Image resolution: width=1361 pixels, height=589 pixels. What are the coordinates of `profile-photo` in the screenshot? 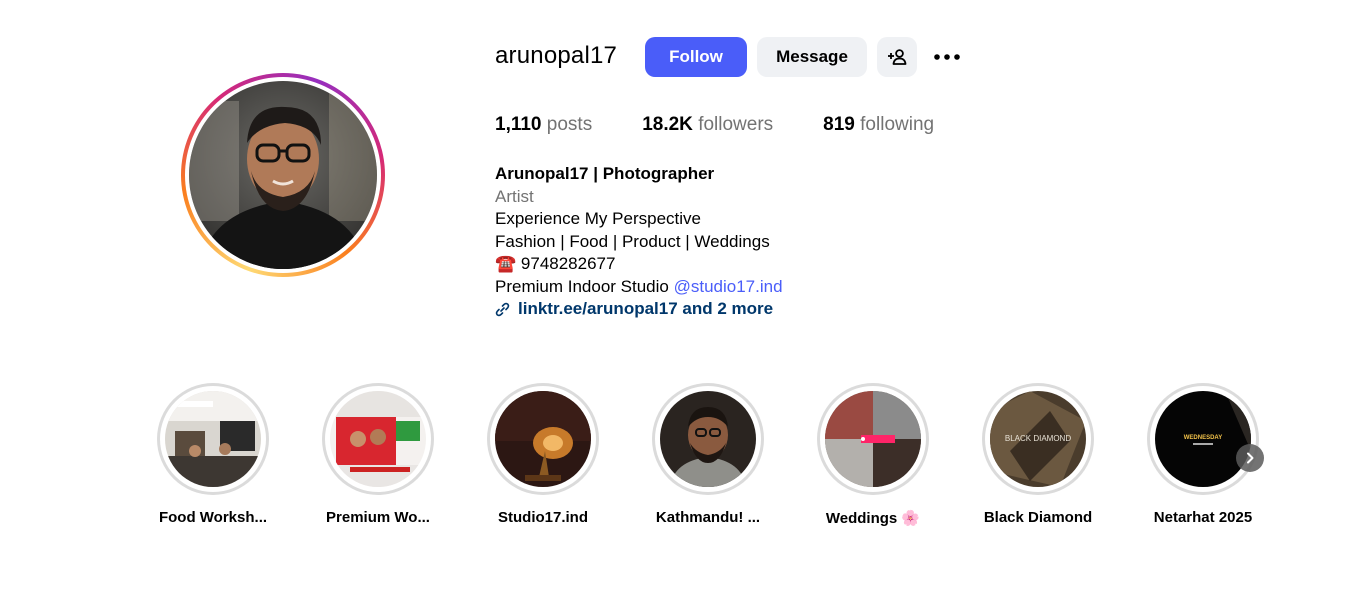 It's located at (283, 175).